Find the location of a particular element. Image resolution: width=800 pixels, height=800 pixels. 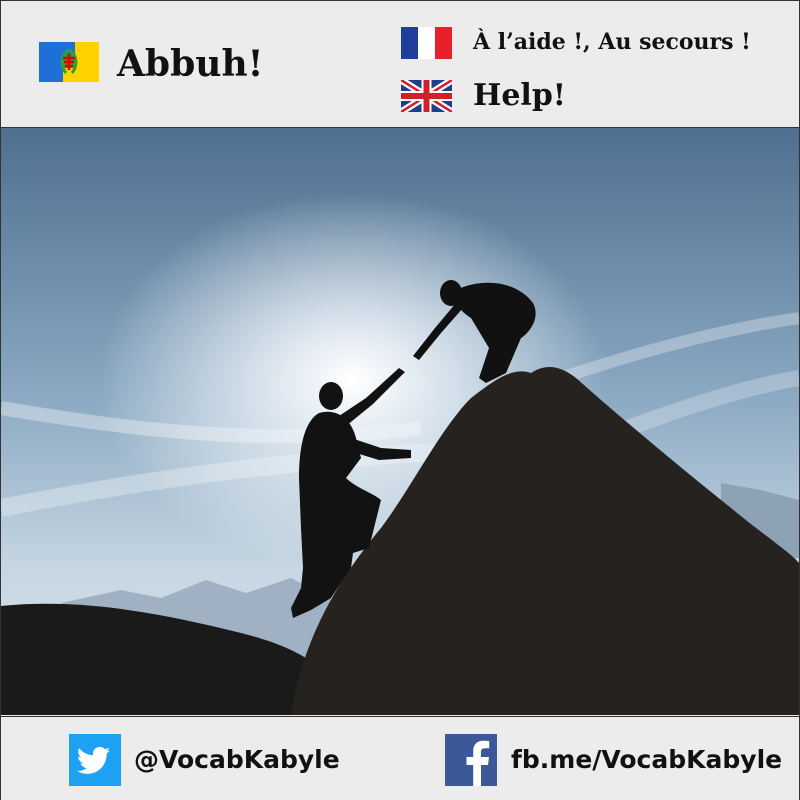

facebook-f-icon is located at coordinates (471, 760).